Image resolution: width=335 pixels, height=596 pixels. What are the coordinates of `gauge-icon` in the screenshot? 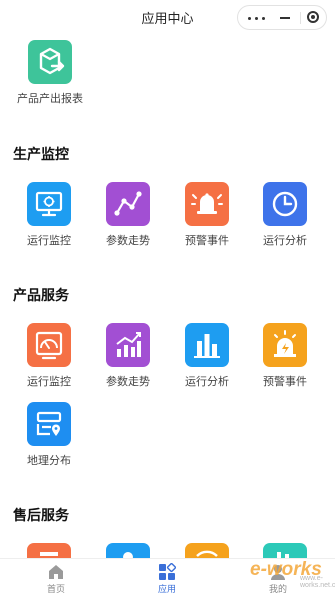 It's located at (49, 345).